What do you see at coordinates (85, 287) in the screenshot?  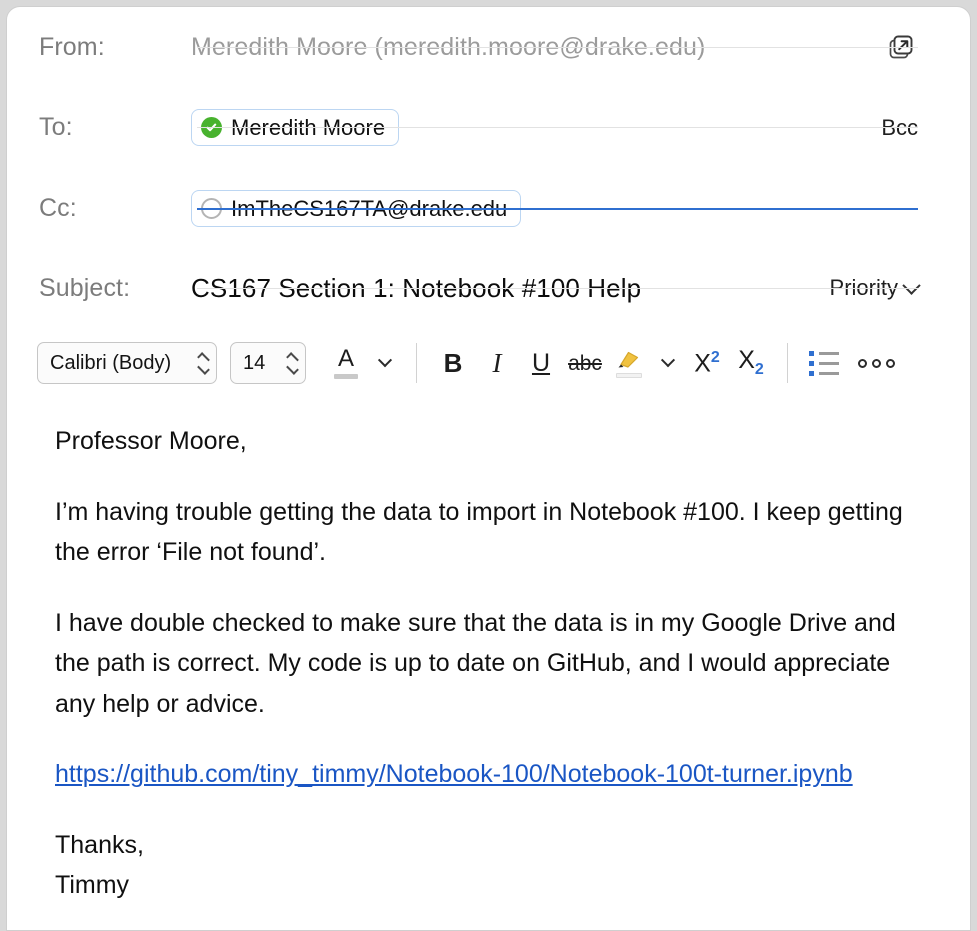 I see `subject-label: Subject:` at bounding box center [85, 287].